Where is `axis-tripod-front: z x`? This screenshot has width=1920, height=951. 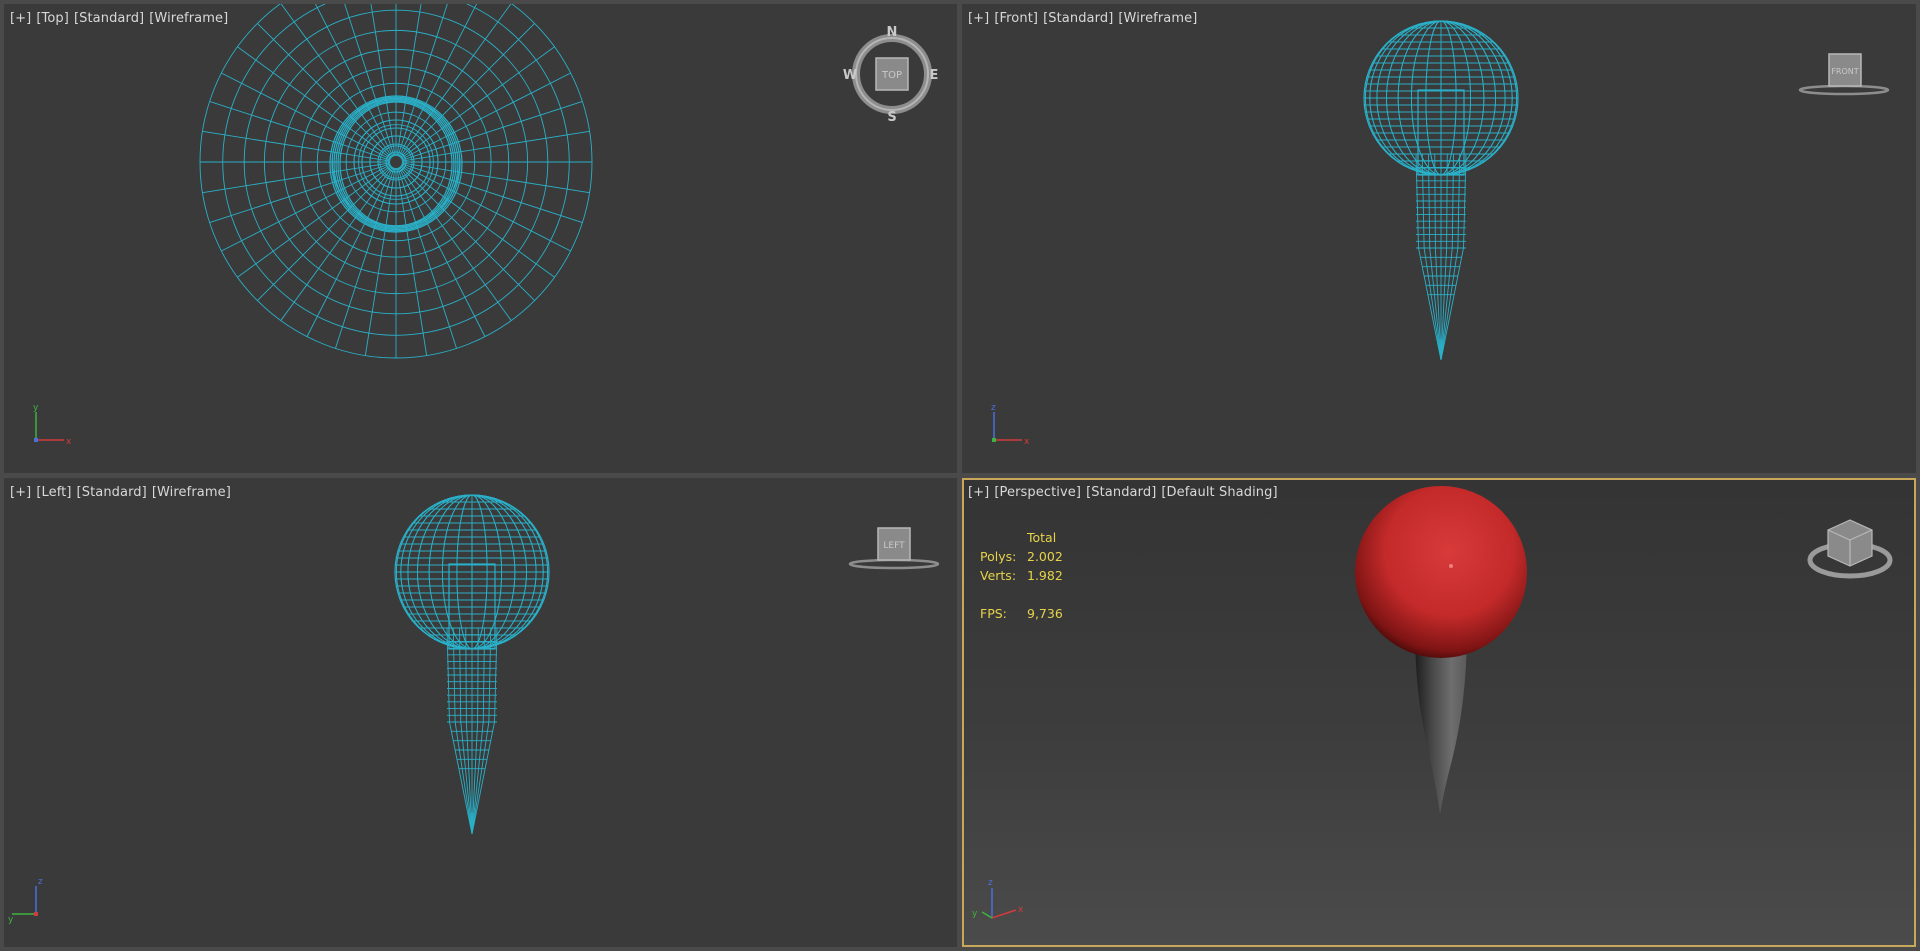
axis-tripod-front: z x is located at coordinates (1010, 425).